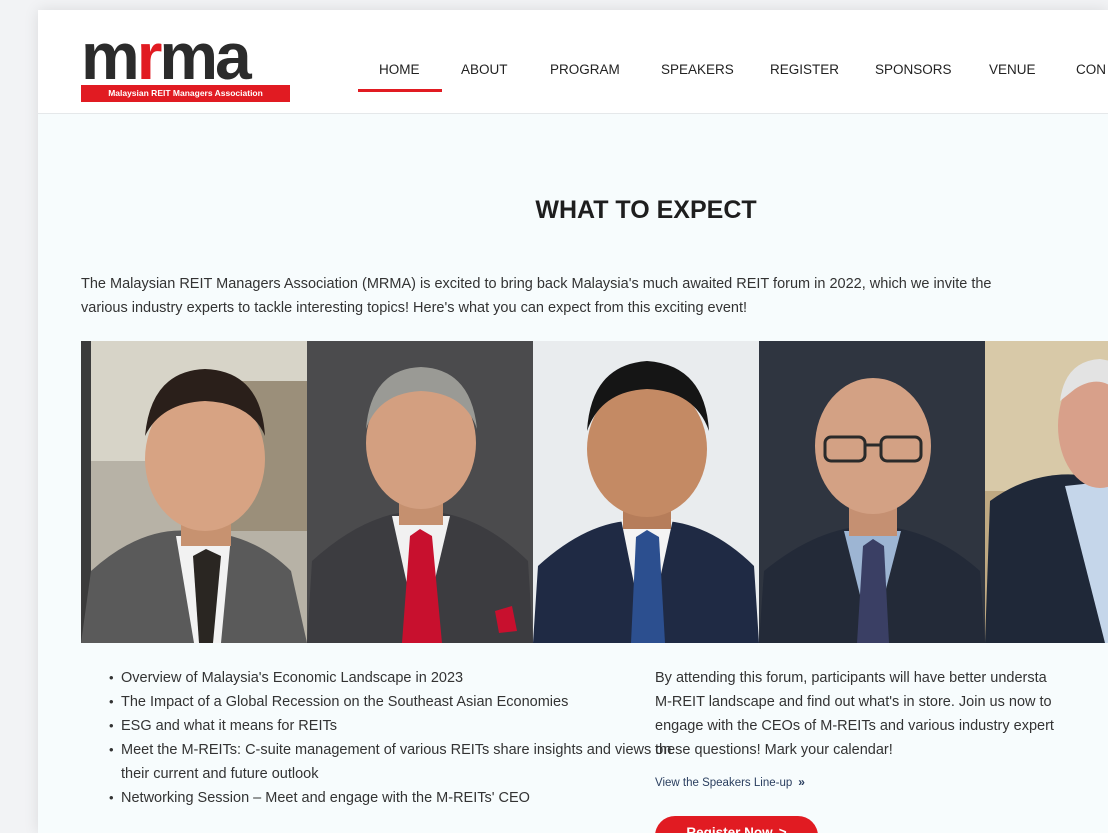 This screenshot has height=833, width=1108. I want to click on view-speakers-link: View the Speakers Line-up », so click(730, 782).